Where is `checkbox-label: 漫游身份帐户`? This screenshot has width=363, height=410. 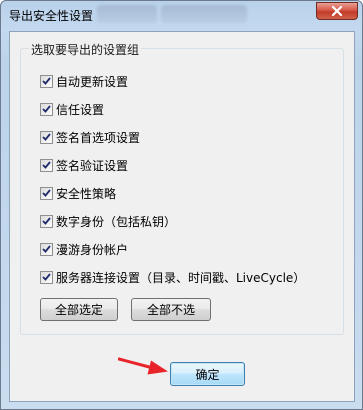 checkbox-label: 漫游身份帐户 is located at coordinates (92, 249).